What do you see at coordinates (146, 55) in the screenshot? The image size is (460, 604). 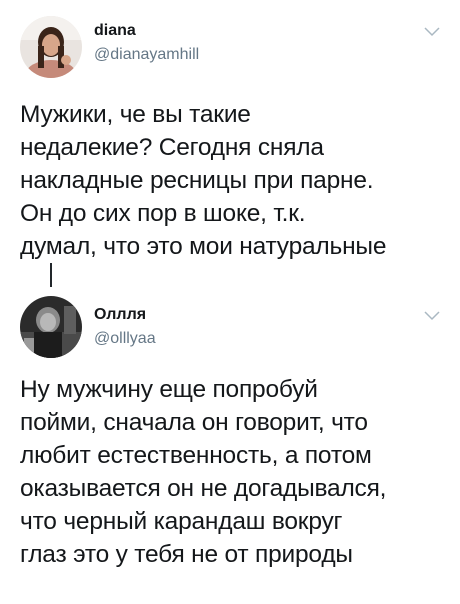 I see `user-handle: @dianayamhill` at bounding box center [146, 55].